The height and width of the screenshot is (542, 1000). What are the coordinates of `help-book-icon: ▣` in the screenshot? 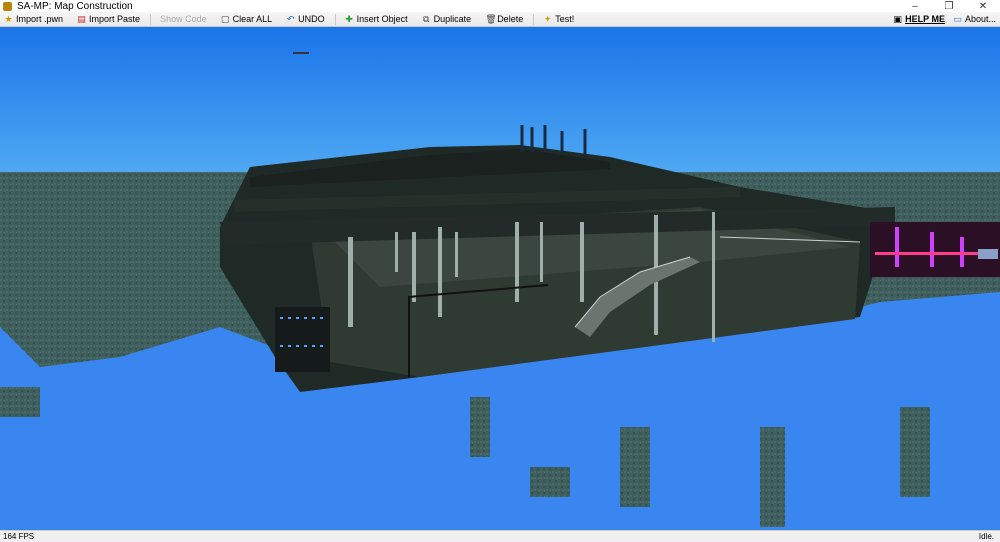 It's located at (897, 18).